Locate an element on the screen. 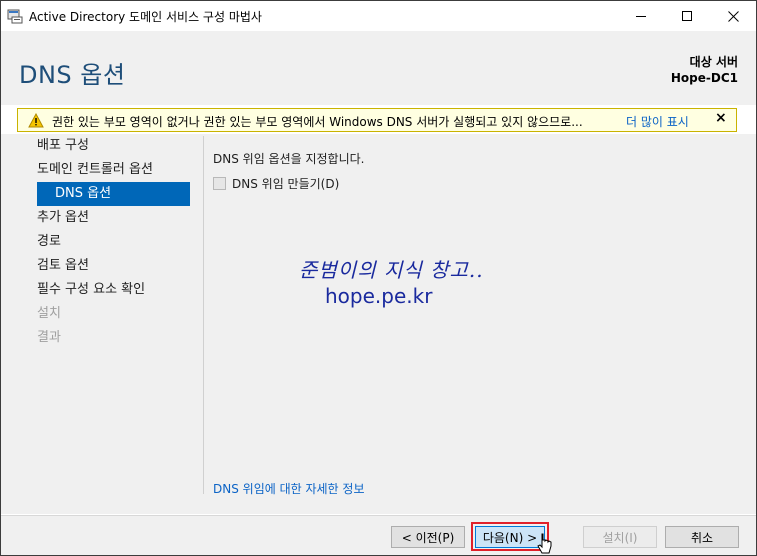  dns-delegation-checkbox is located at coordinates (219, 183).